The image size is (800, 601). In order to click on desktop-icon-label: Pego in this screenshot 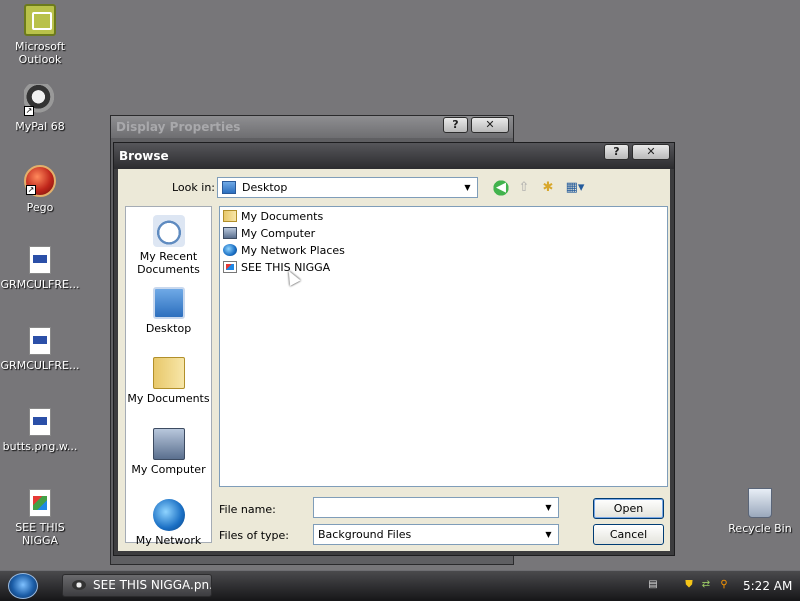, I will do `click(40, 207)`.